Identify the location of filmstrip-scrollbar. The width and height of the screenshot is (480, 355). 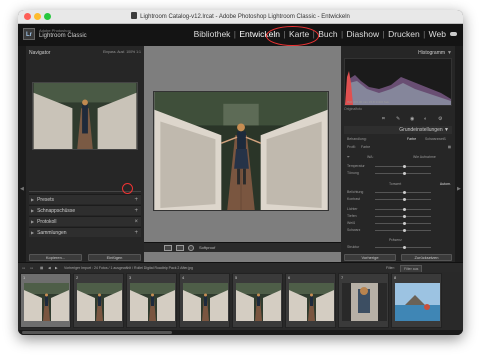
(240, 332).